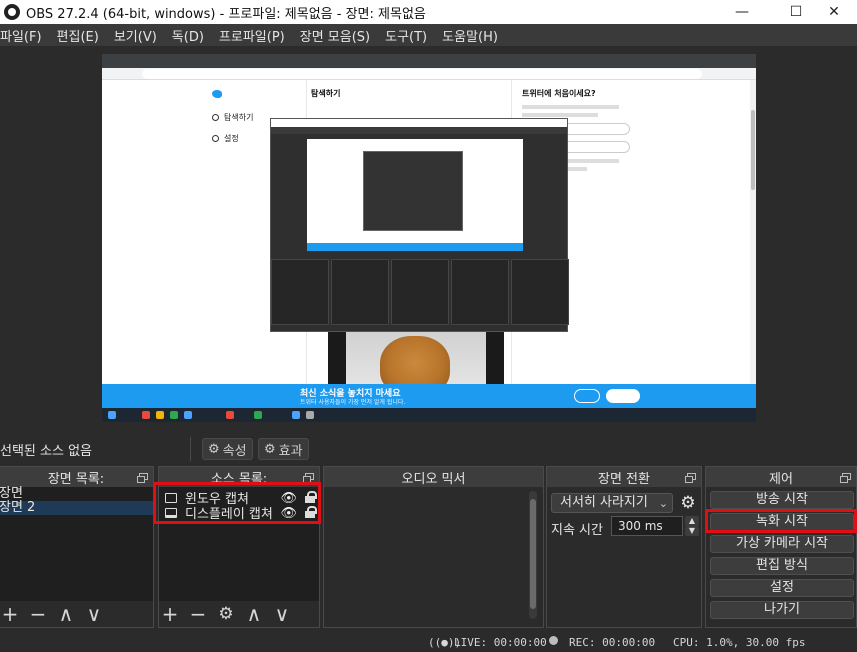 This screenshot has height=652, width=857. Describe the element at coordinates (138, 35) in the screenshot. I see `menu-view: 보기(V)` at that location.